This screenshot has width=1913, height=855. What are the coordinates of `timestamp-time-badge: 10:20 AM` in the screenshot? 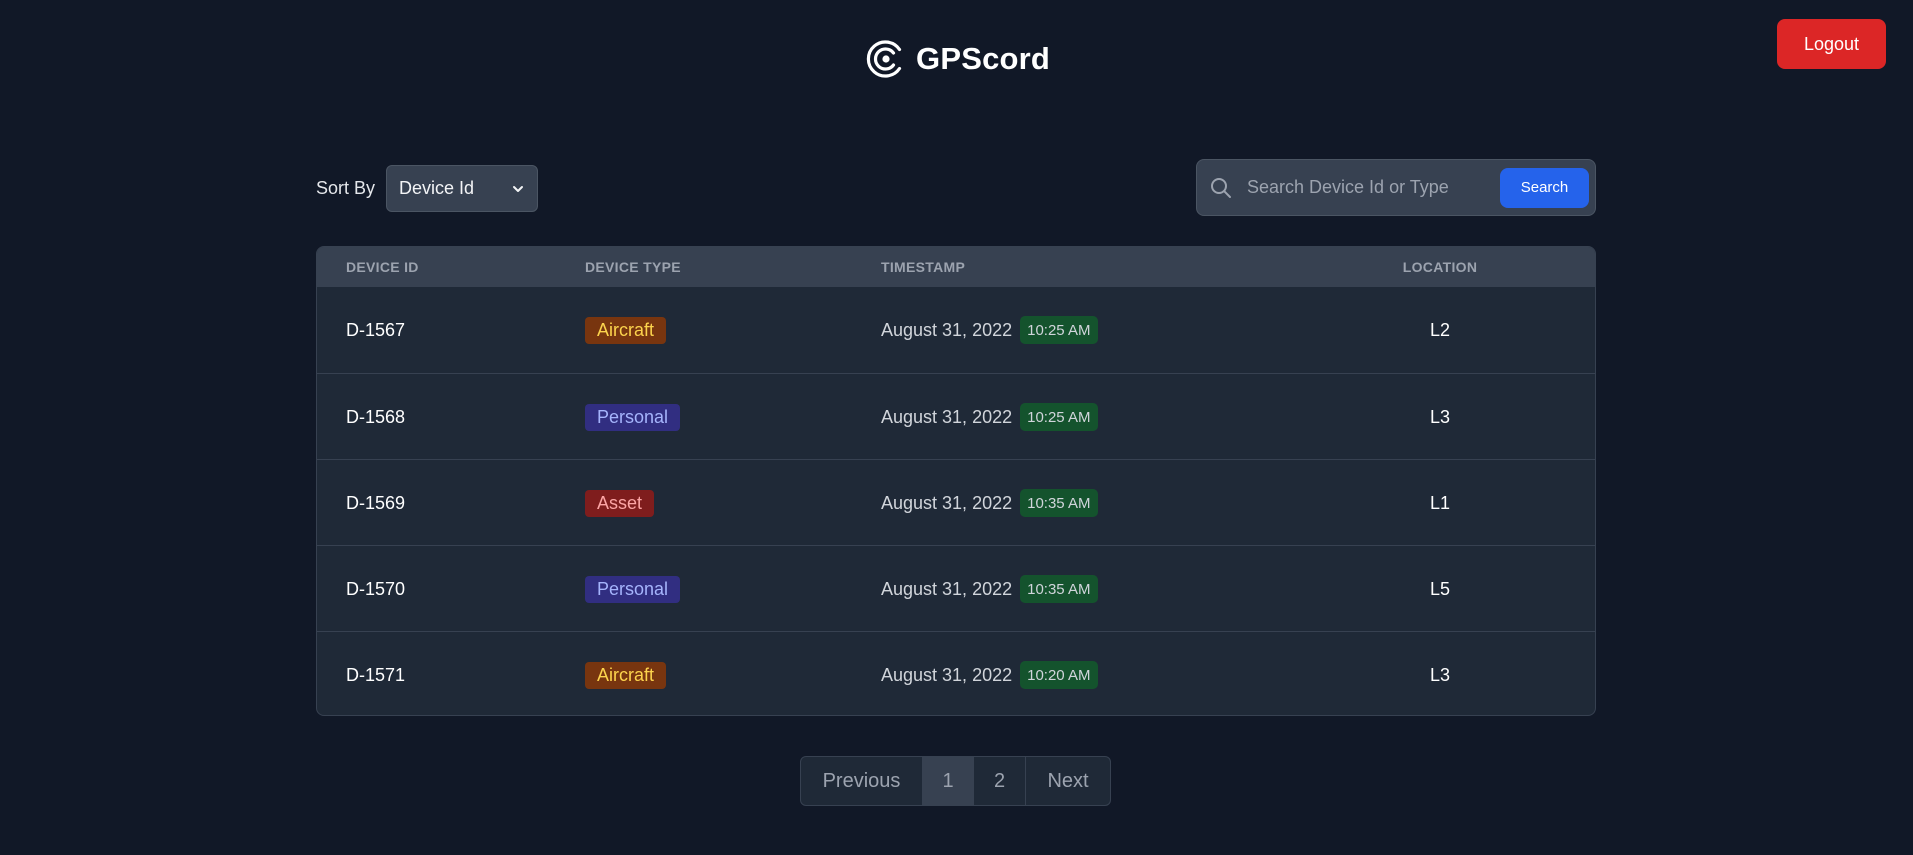 It's located at (1059, 675).